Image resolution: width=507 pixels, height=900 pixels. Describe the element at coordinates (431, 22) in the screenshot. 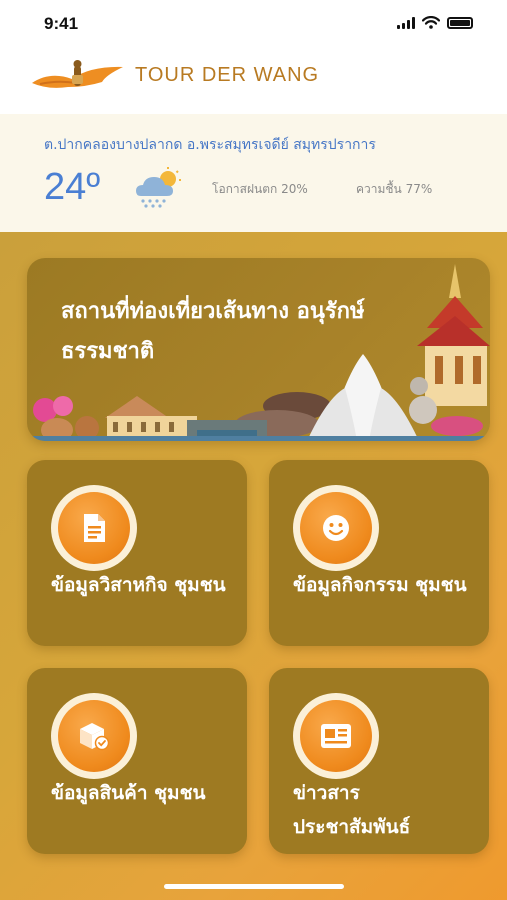

I see `wifi-icon` at that location.